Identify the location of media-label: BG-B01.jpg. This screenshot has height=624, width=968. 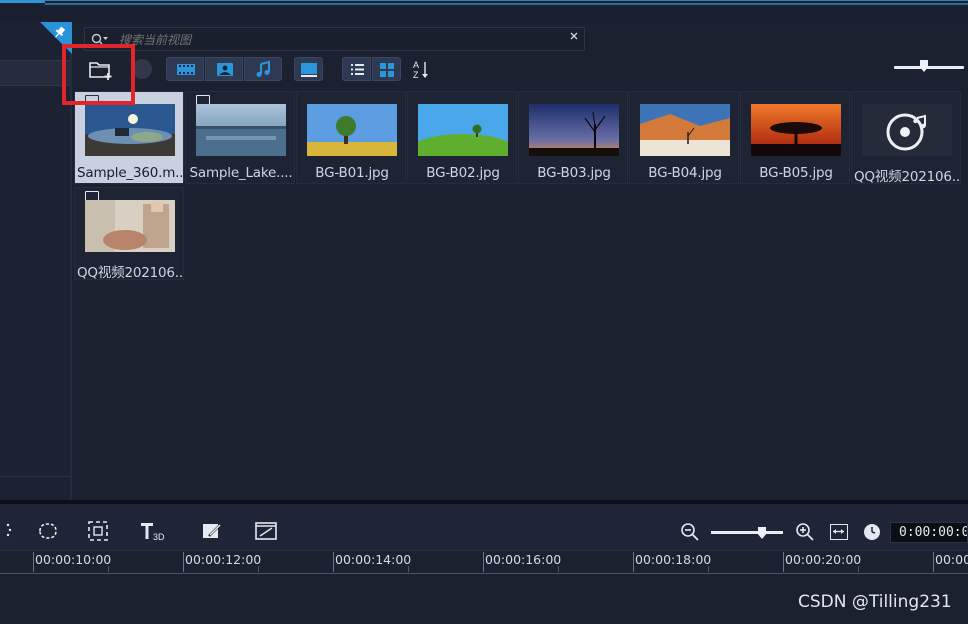
(352, 173).